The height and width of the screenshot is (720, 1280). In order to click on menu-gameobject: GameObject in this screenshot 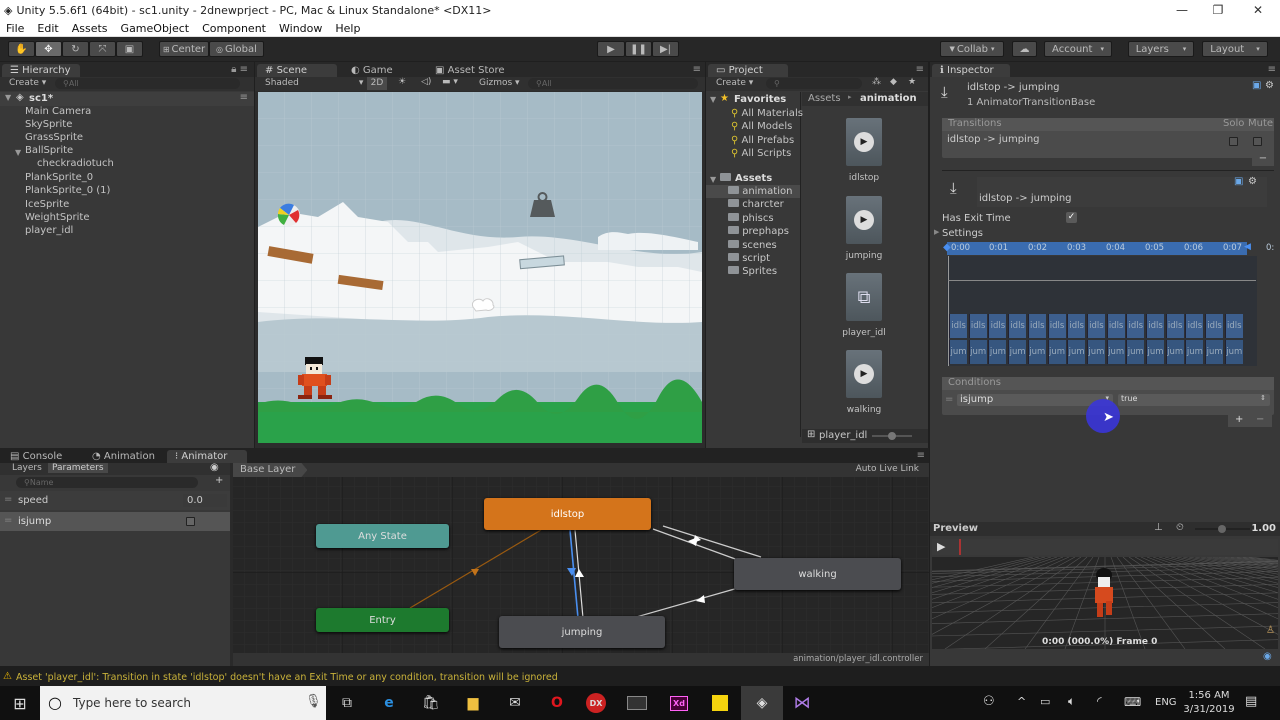, I will do `click(156, 28)`.